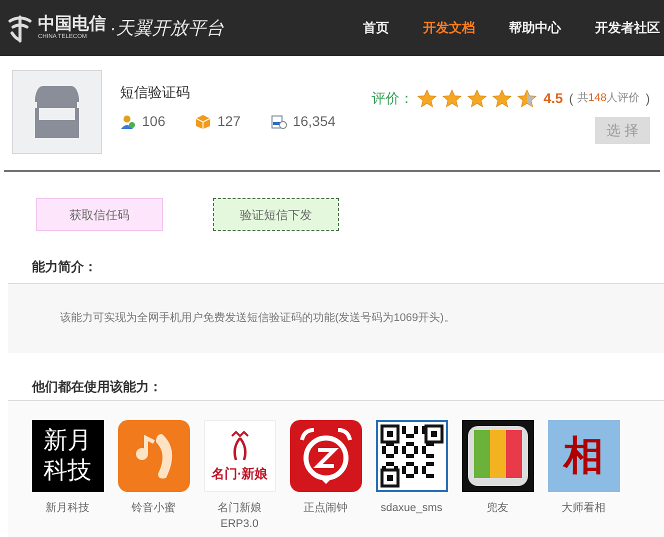 The width and height of the screenshot is (664, 537). Describe the element at coordinates (203, 122) in the screenshot. I see `box-icon` at that location.